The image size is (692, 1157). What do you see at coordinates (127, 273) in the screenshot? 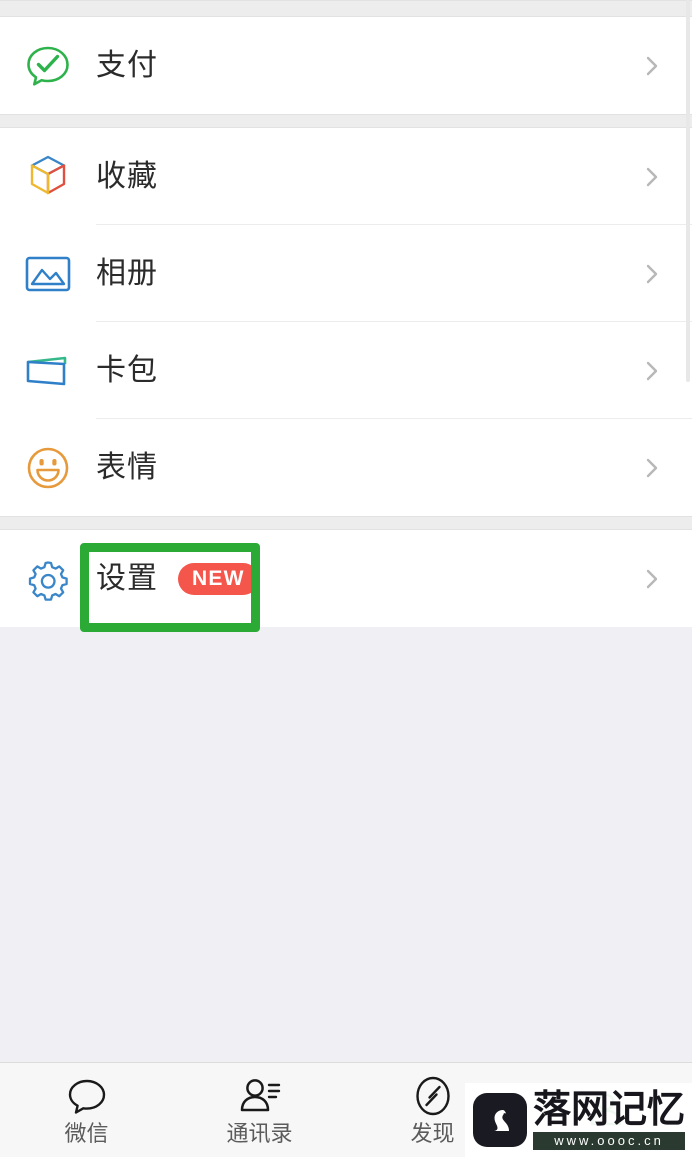
I see `row-label: 相册` at bounding box center [127, 273].